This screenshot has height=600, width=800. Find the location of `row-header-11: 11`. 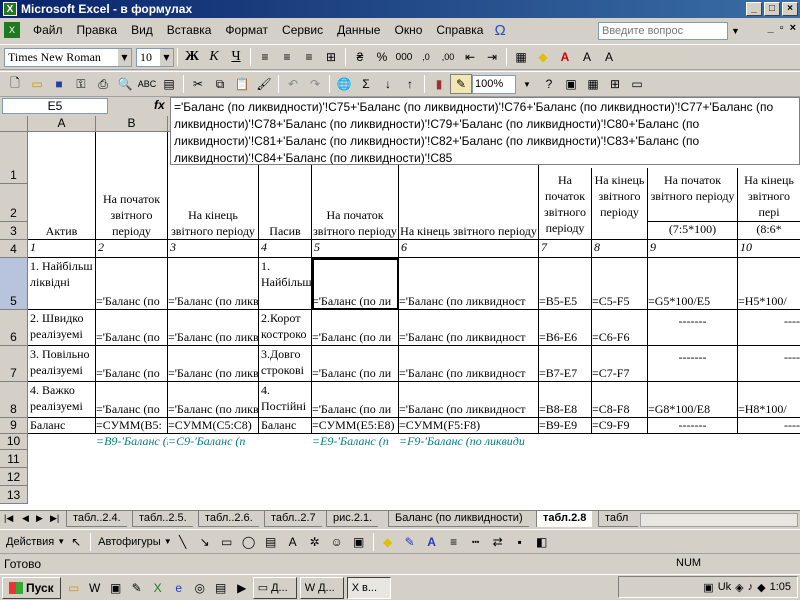

row-header-11: 11 is located at coordinates (14, 459).